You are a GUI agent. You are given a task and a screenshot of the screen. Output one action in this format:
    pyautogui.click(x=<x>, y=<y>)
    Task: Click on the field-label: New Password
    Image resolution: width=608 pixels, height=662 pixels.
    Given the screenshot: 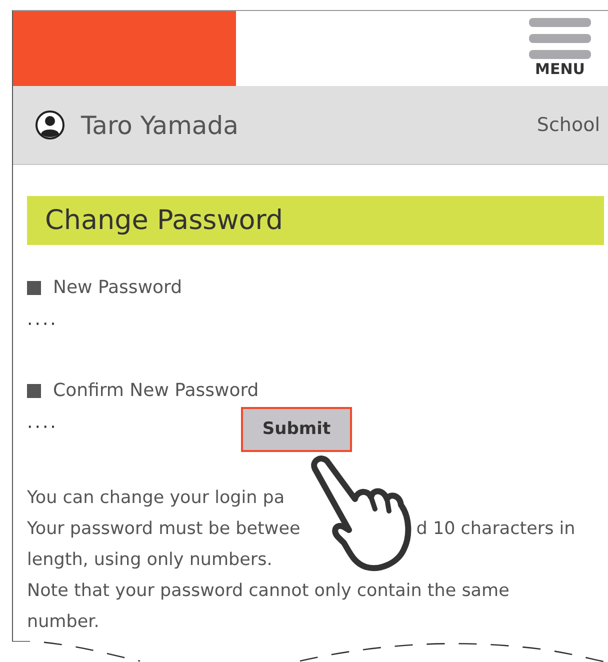 What is the action you would take?
    pyautogui.click(x=117, y=287)
    